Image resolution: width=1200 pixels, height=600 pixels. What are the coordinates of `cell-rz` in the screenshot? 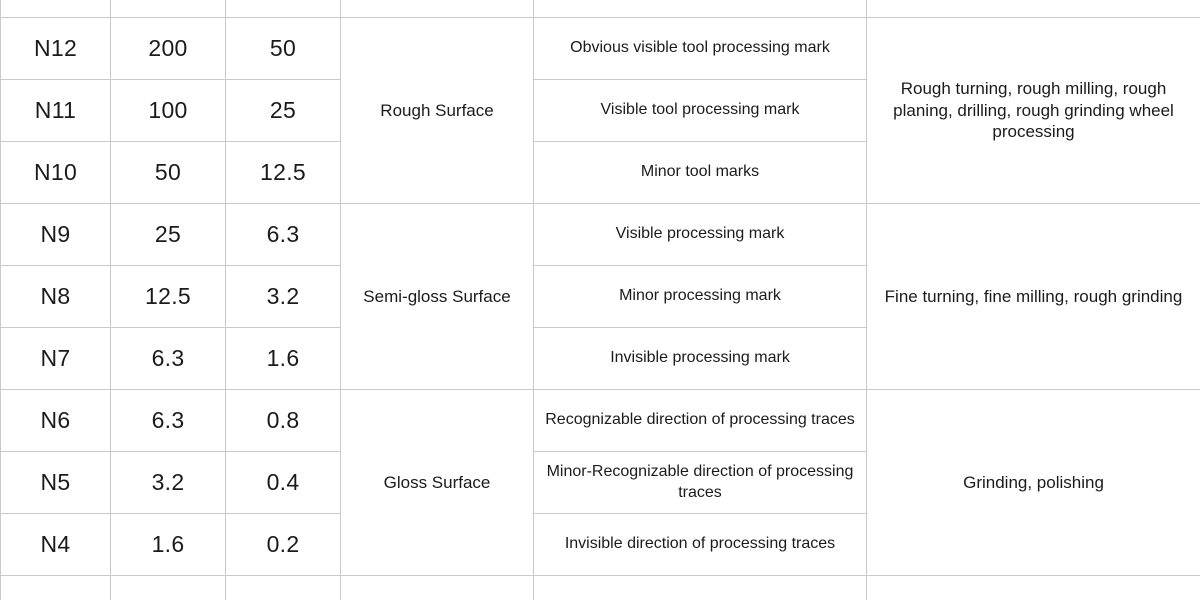 It's located at (168, 587).